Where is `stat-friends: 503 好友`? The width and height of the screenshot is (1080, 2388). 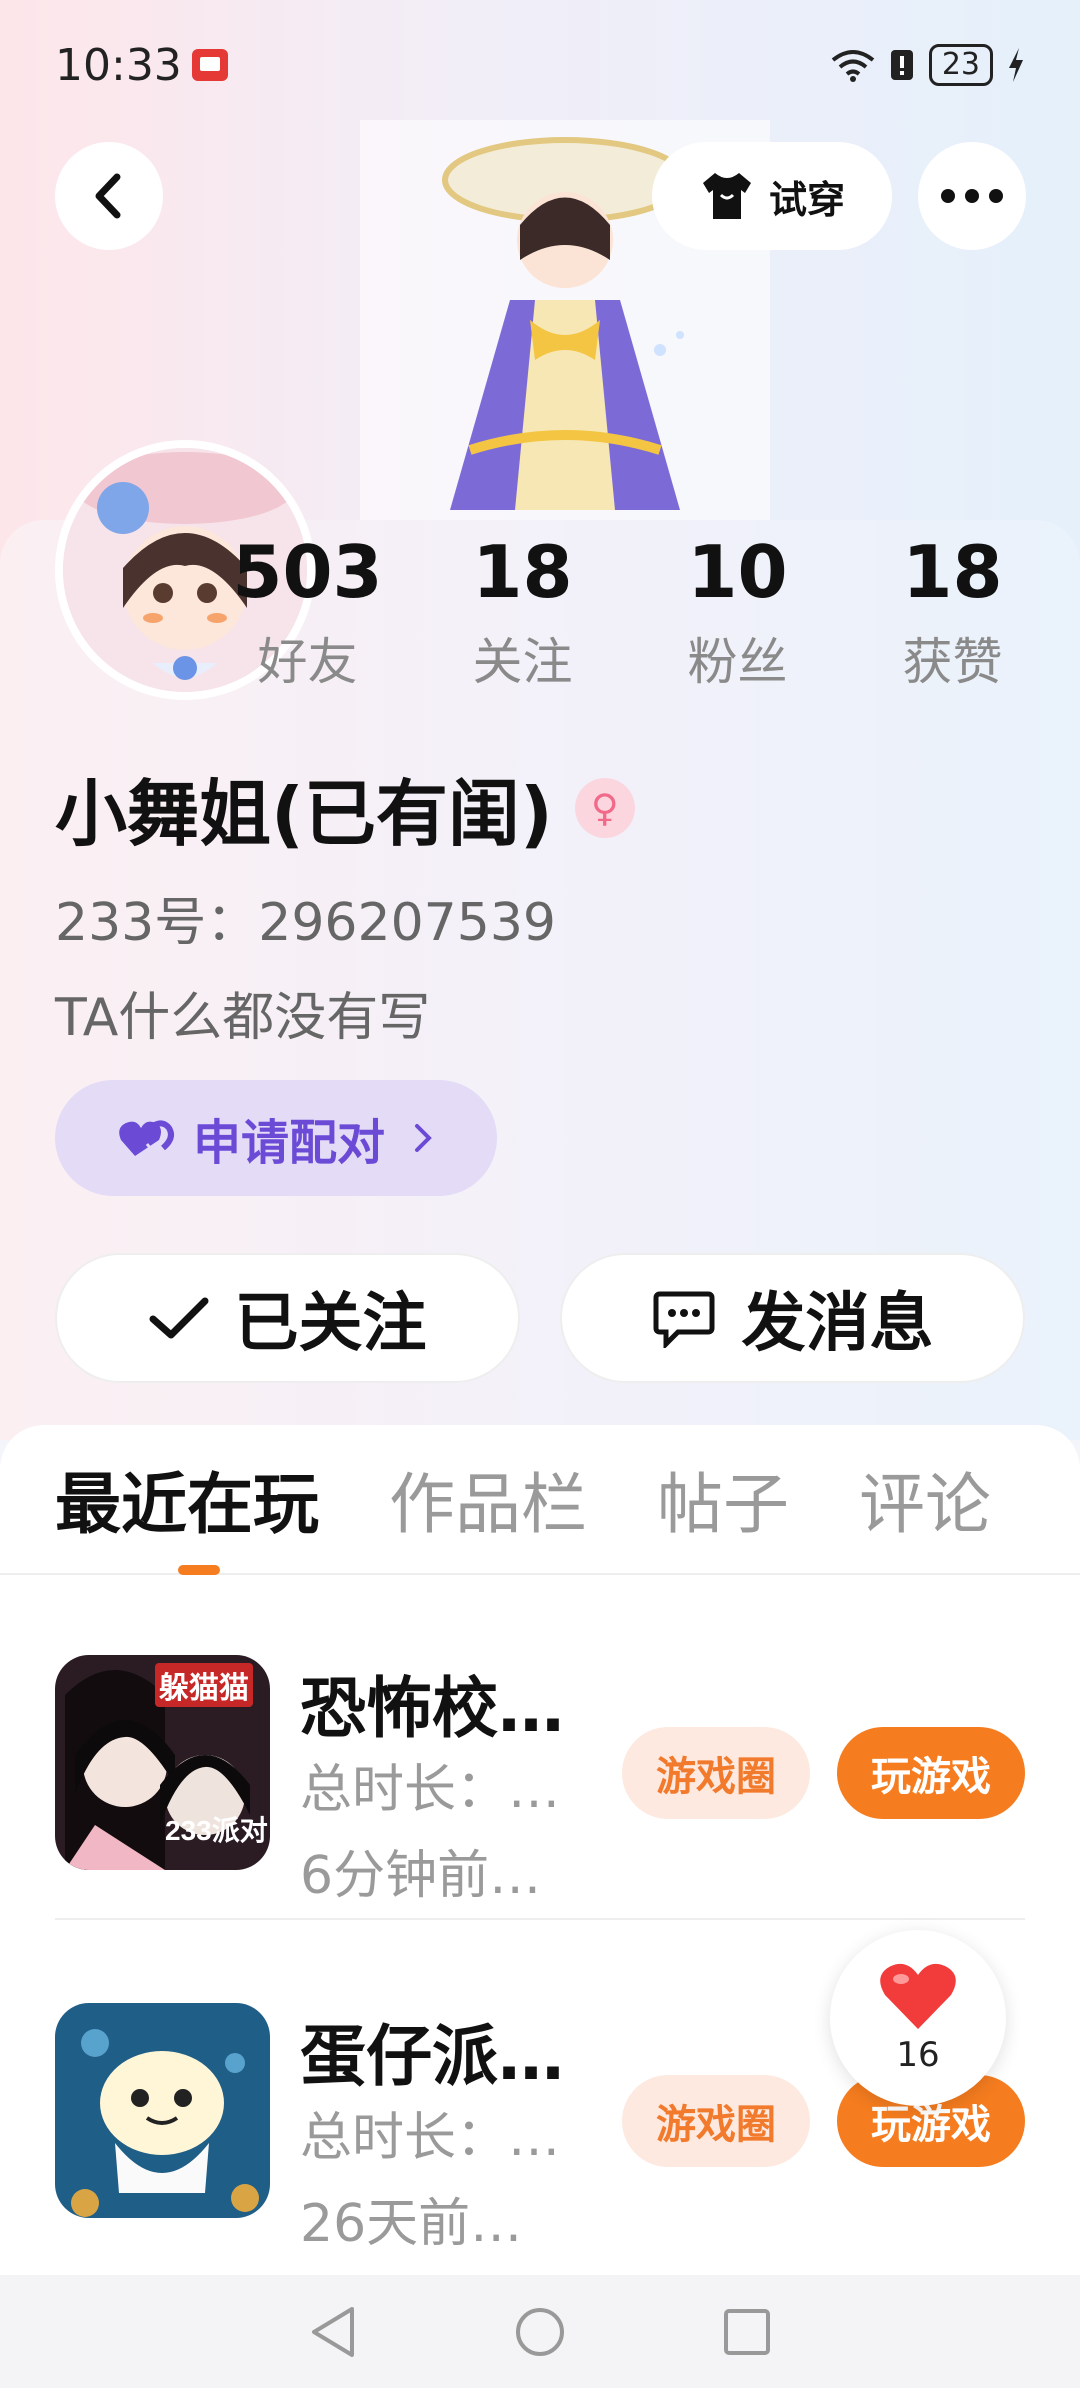
stat-friends: 503 好友 is located at coordinates (307, 610).